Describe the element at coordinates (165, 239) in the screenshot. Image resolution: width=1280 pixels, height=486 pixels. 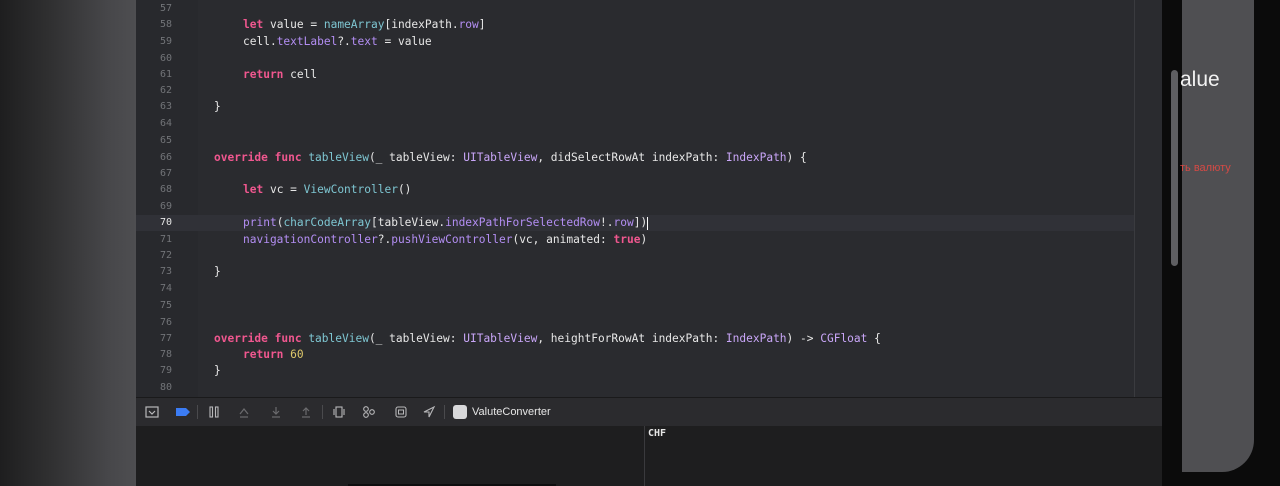
I see `line-number: 71` at that location.